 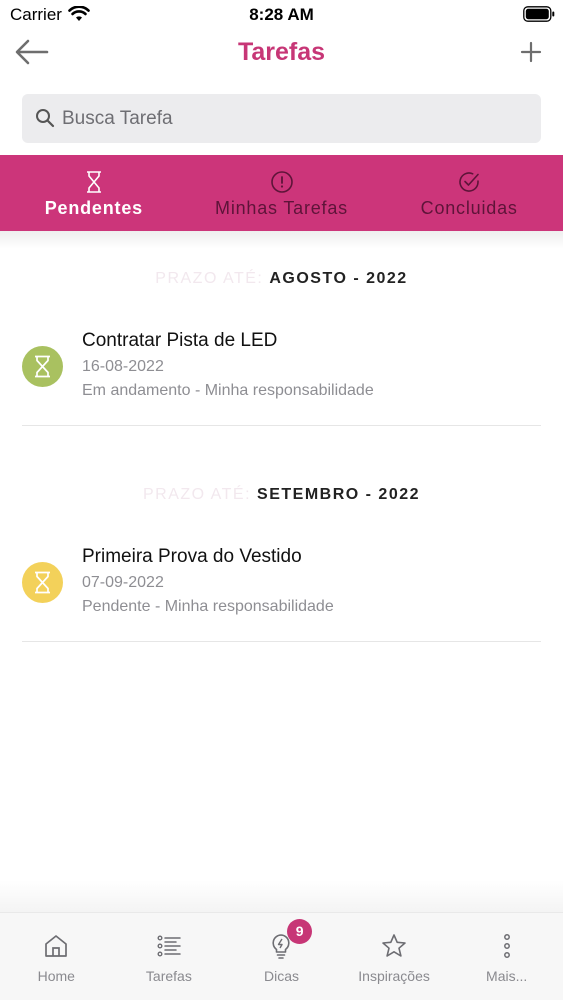 I want to click on page-title: Tarefas, so click(x=281, y=52).